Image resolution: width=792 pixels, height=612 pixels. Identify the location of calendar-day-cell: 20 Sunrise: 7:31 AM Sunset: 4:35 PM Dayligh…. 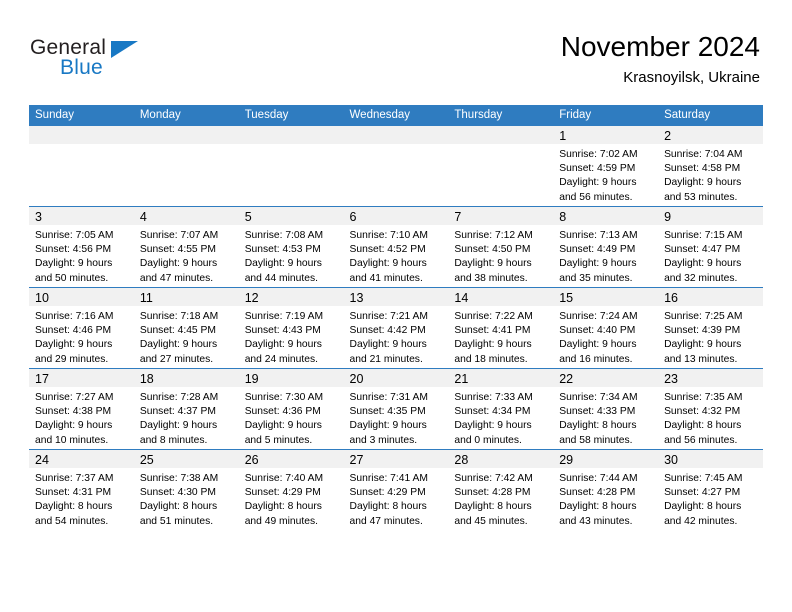
(396, 409).